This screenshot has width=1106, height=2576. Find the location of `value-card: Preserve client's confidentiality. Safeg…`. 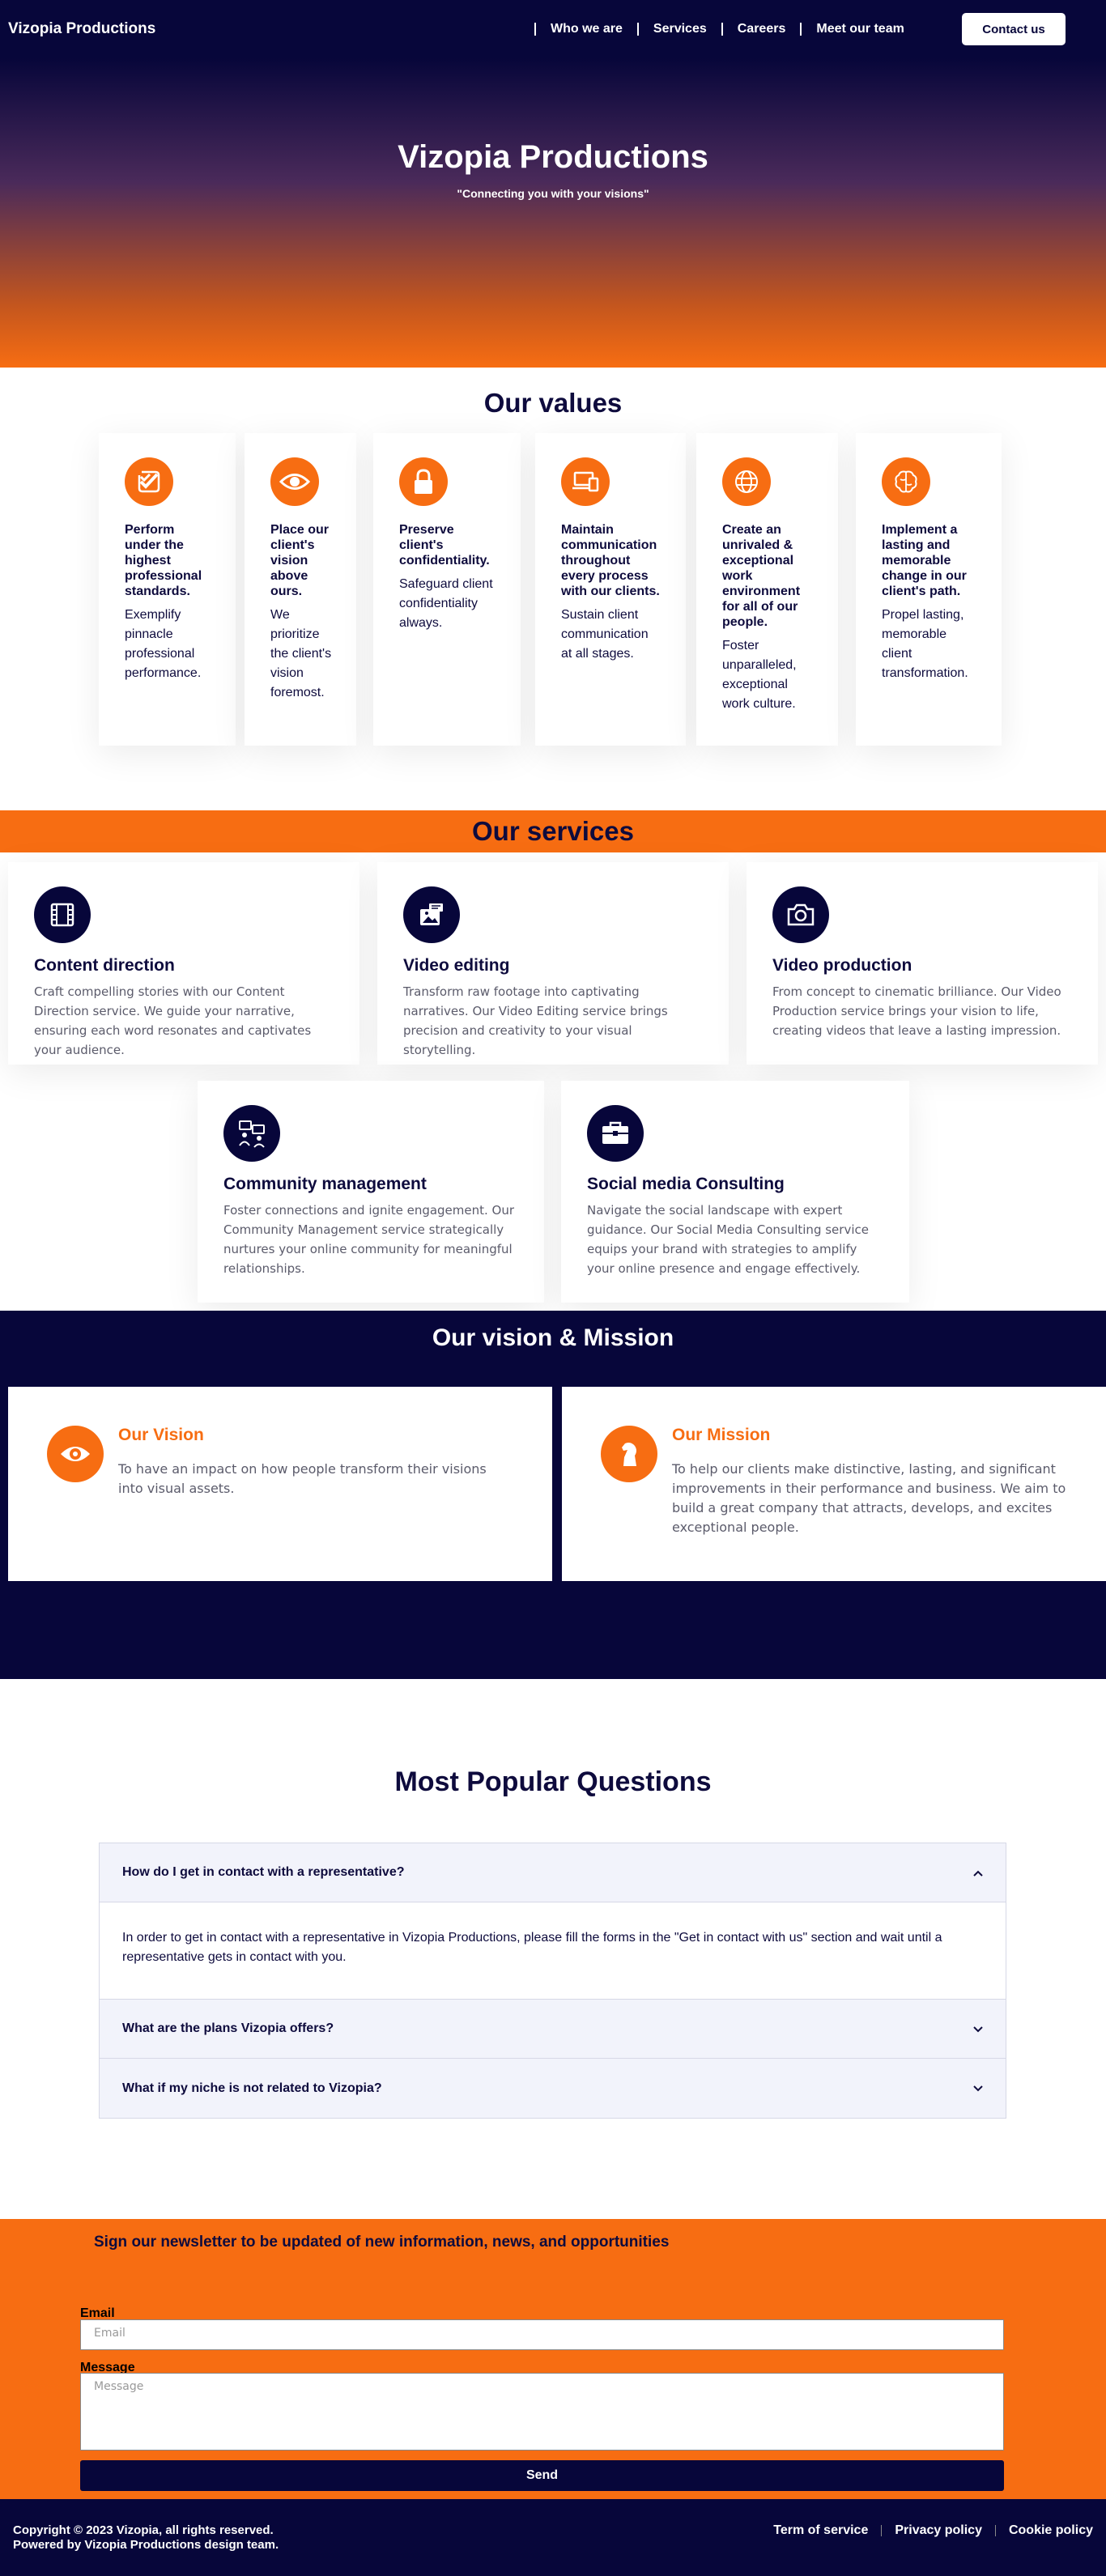

value-card: Preserve client's confidentiality. Safeg… is located at coordinates (447, 589).